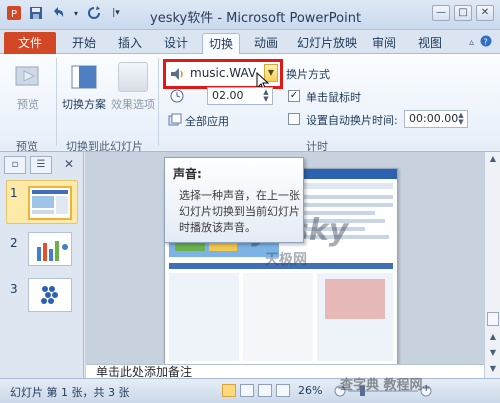  I want to click on slide-sorter-icon, so click(247, 390).